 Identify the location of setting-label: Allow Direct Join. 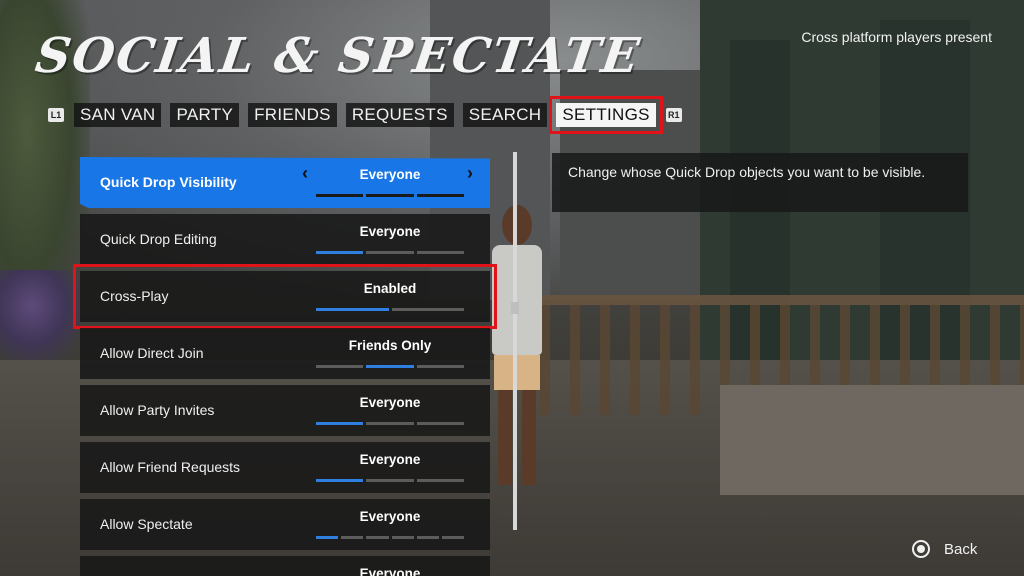
(152, 353).